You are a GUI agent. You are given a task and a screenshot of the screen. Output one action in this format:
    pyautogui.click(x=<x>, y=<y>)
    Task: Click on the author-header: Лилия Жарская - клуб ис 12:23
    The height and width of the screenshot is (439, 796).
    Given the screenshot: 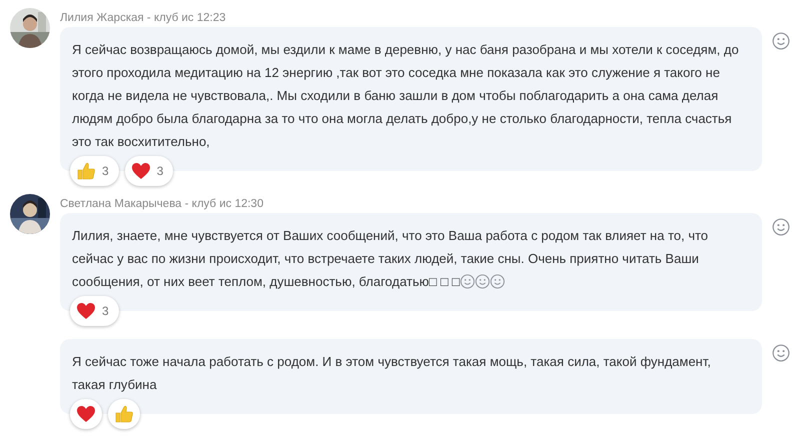 What is the action you would take?
    pyautogui.click(x=143, y=18)
    